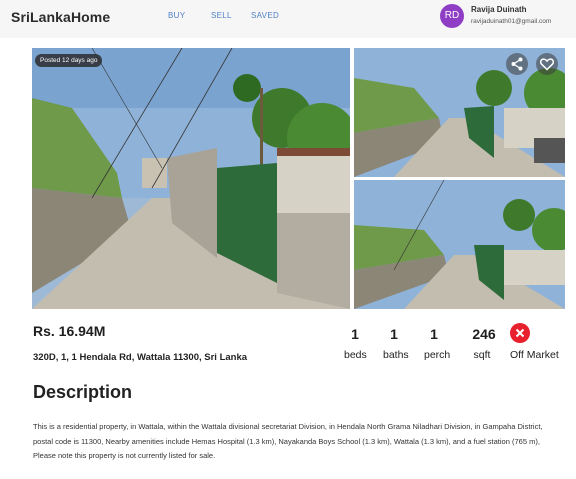 This screenshot has width=576, height=479. What do you see at coordinates (482, 355) in the screenshot?
I see `sqft-label: sqft` at bounding box center [482, 355].